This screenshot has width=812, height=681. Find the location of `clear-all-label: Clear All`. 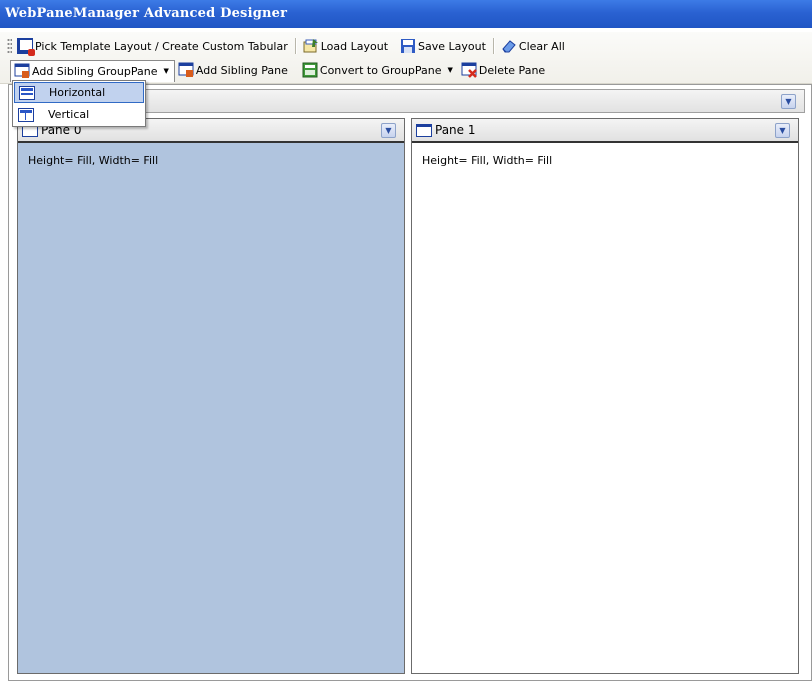

clear-all-label: Clear All is located at coordinates (541, 46).